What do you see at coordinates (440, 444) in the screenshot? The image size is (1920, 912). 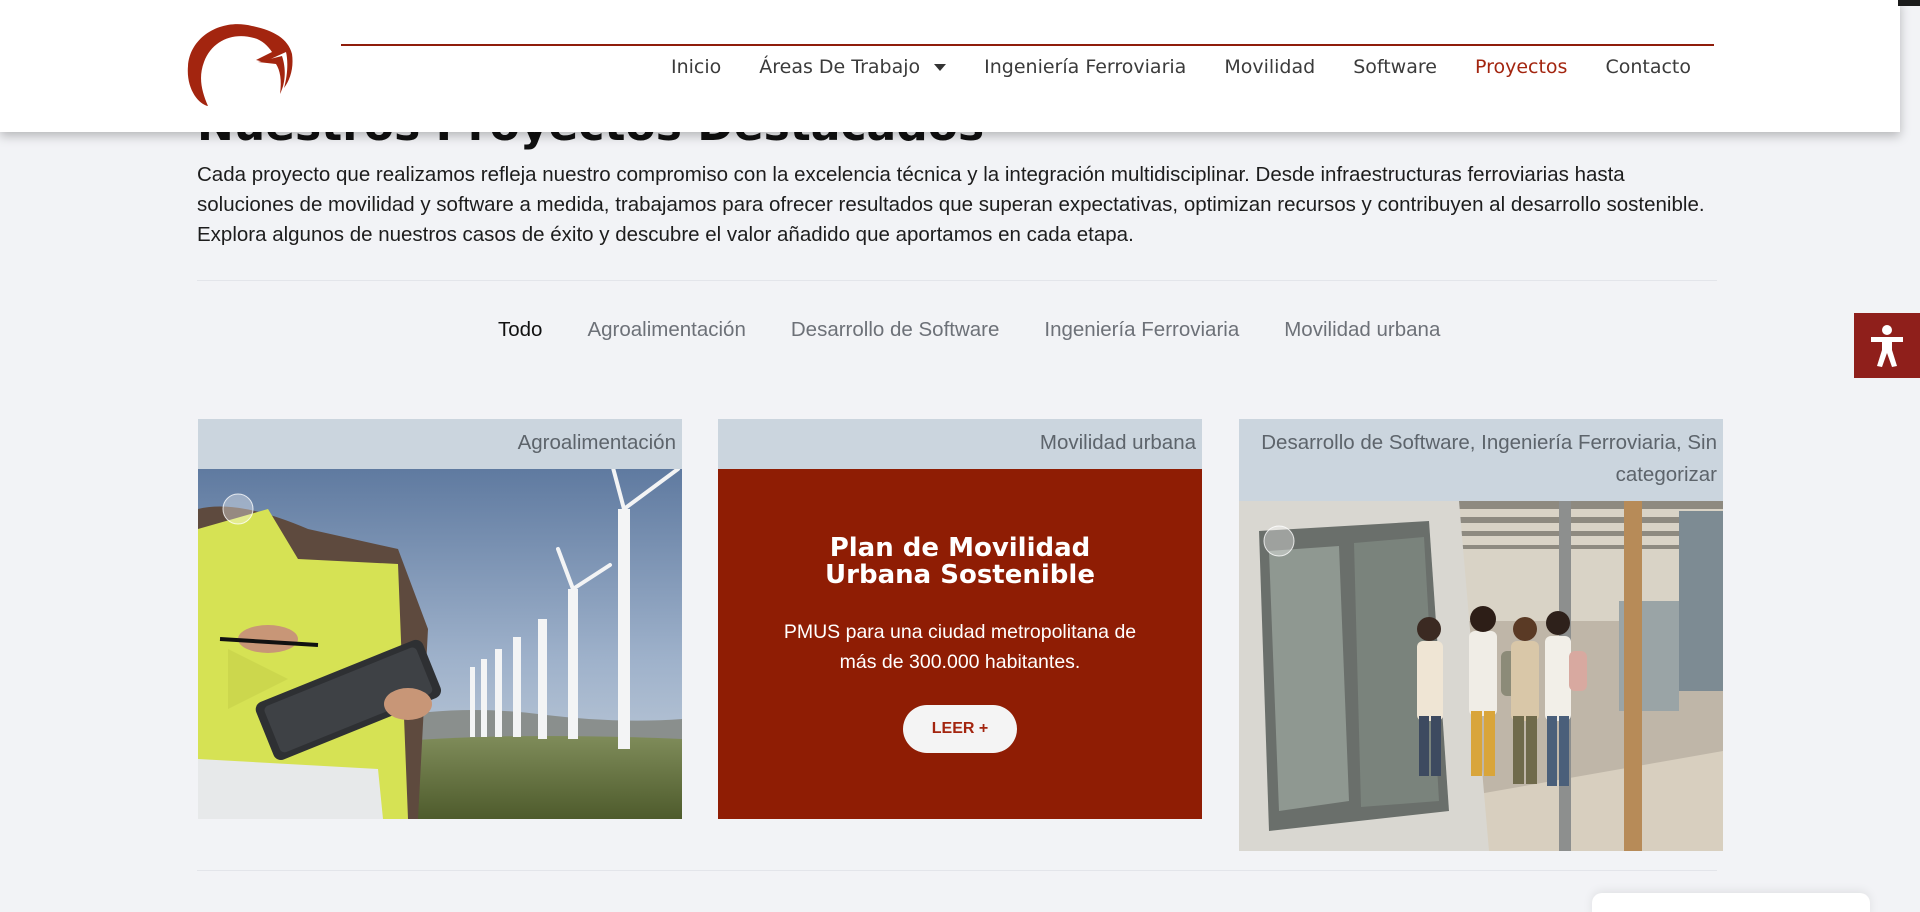 I see `card-category: Agroalimentación` at bounding box center [440, 444].